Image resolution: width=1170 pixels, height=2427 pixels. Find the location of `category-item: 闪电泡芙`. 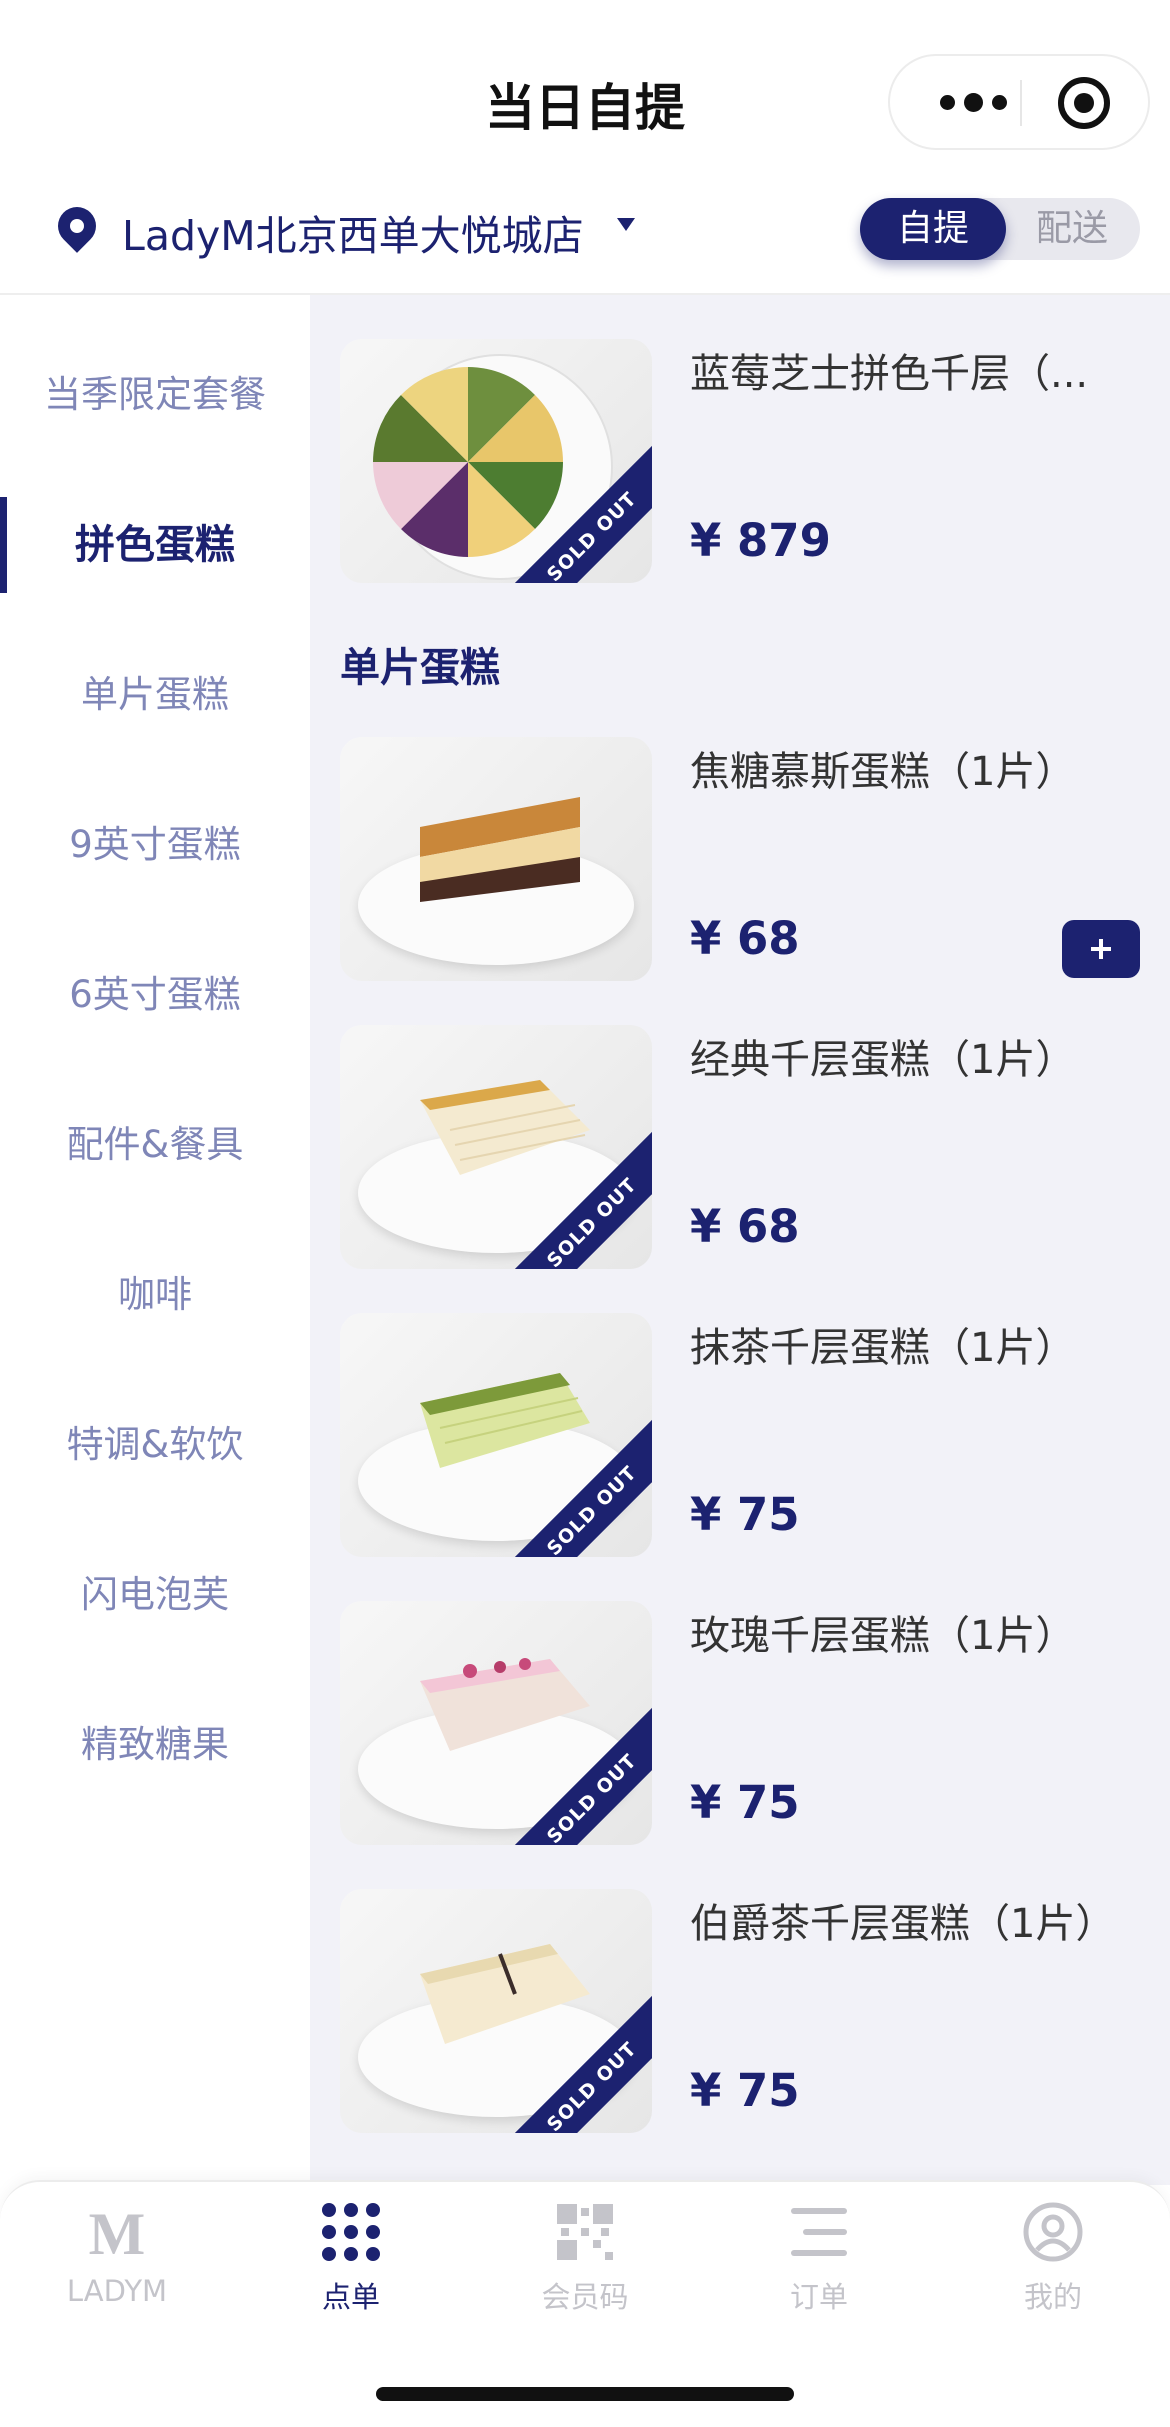

category-item: 闪电泡芙 is located at coordinates (155, 1595).